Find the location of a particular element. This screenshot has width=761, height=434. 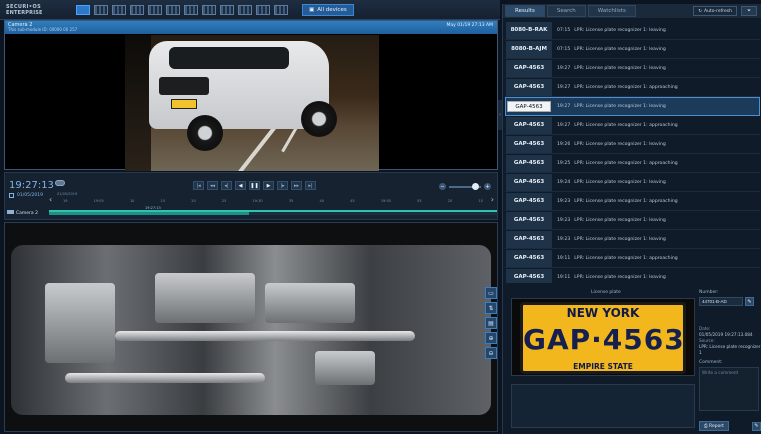

layout-1p5-icon is located at coordinates (155, 9).